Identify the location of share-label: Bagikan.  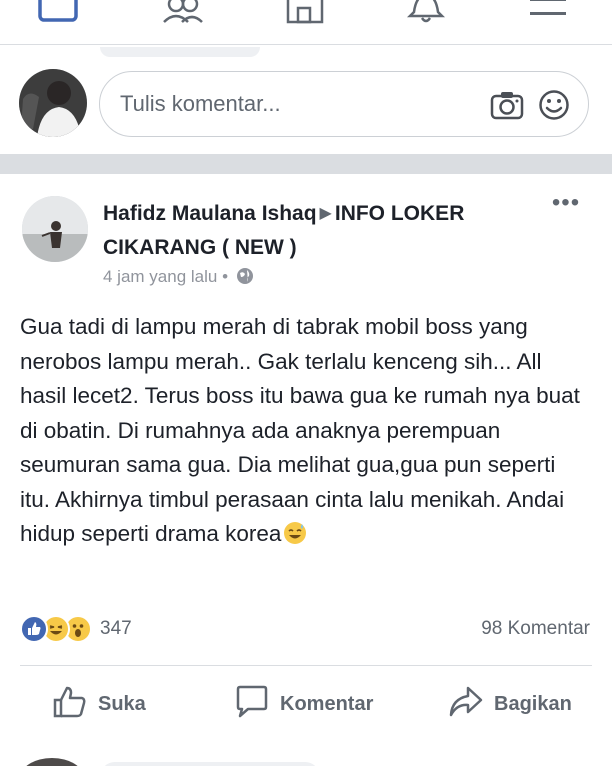
(533, 703).